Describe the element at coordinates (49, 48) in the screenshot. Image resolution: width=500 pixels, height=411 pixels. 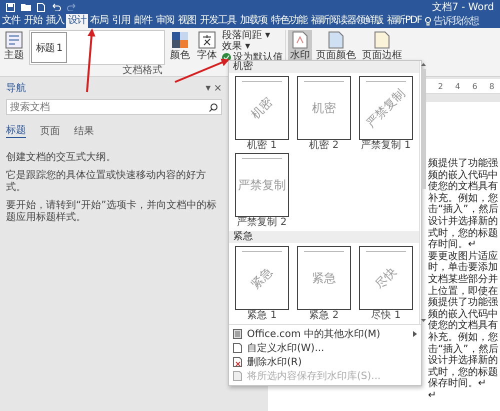
I see `style-preview: 标题 1` at that location.